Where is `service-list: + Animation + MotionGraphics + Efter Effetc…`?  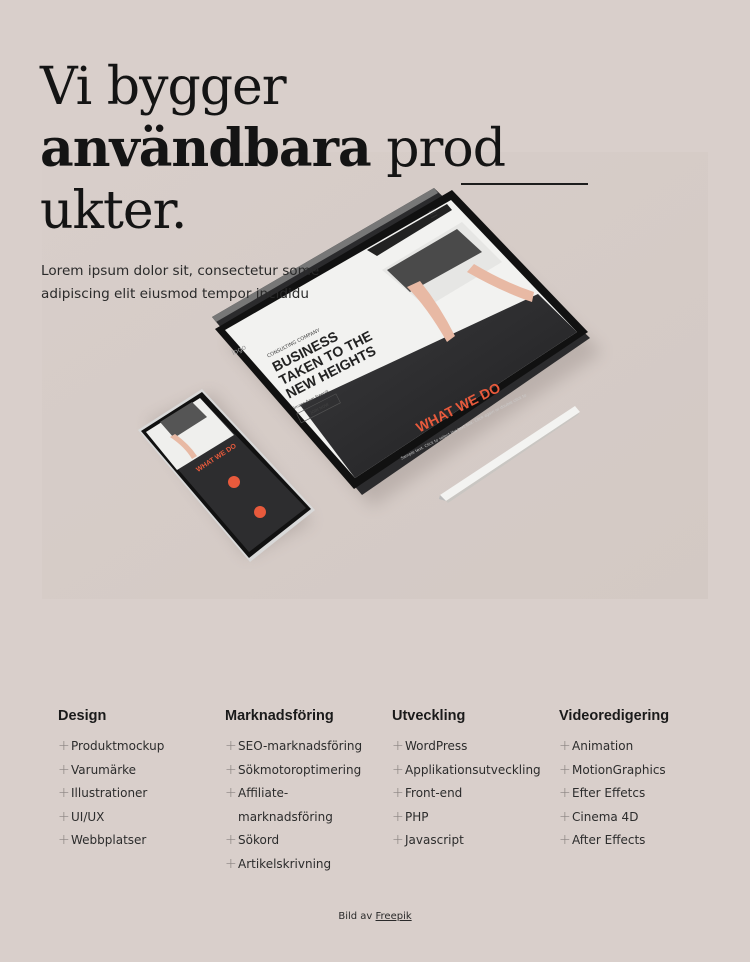
service-list: + Animation + MotionGraphics + Efter Effetc… is located at coordinates (642, 794).